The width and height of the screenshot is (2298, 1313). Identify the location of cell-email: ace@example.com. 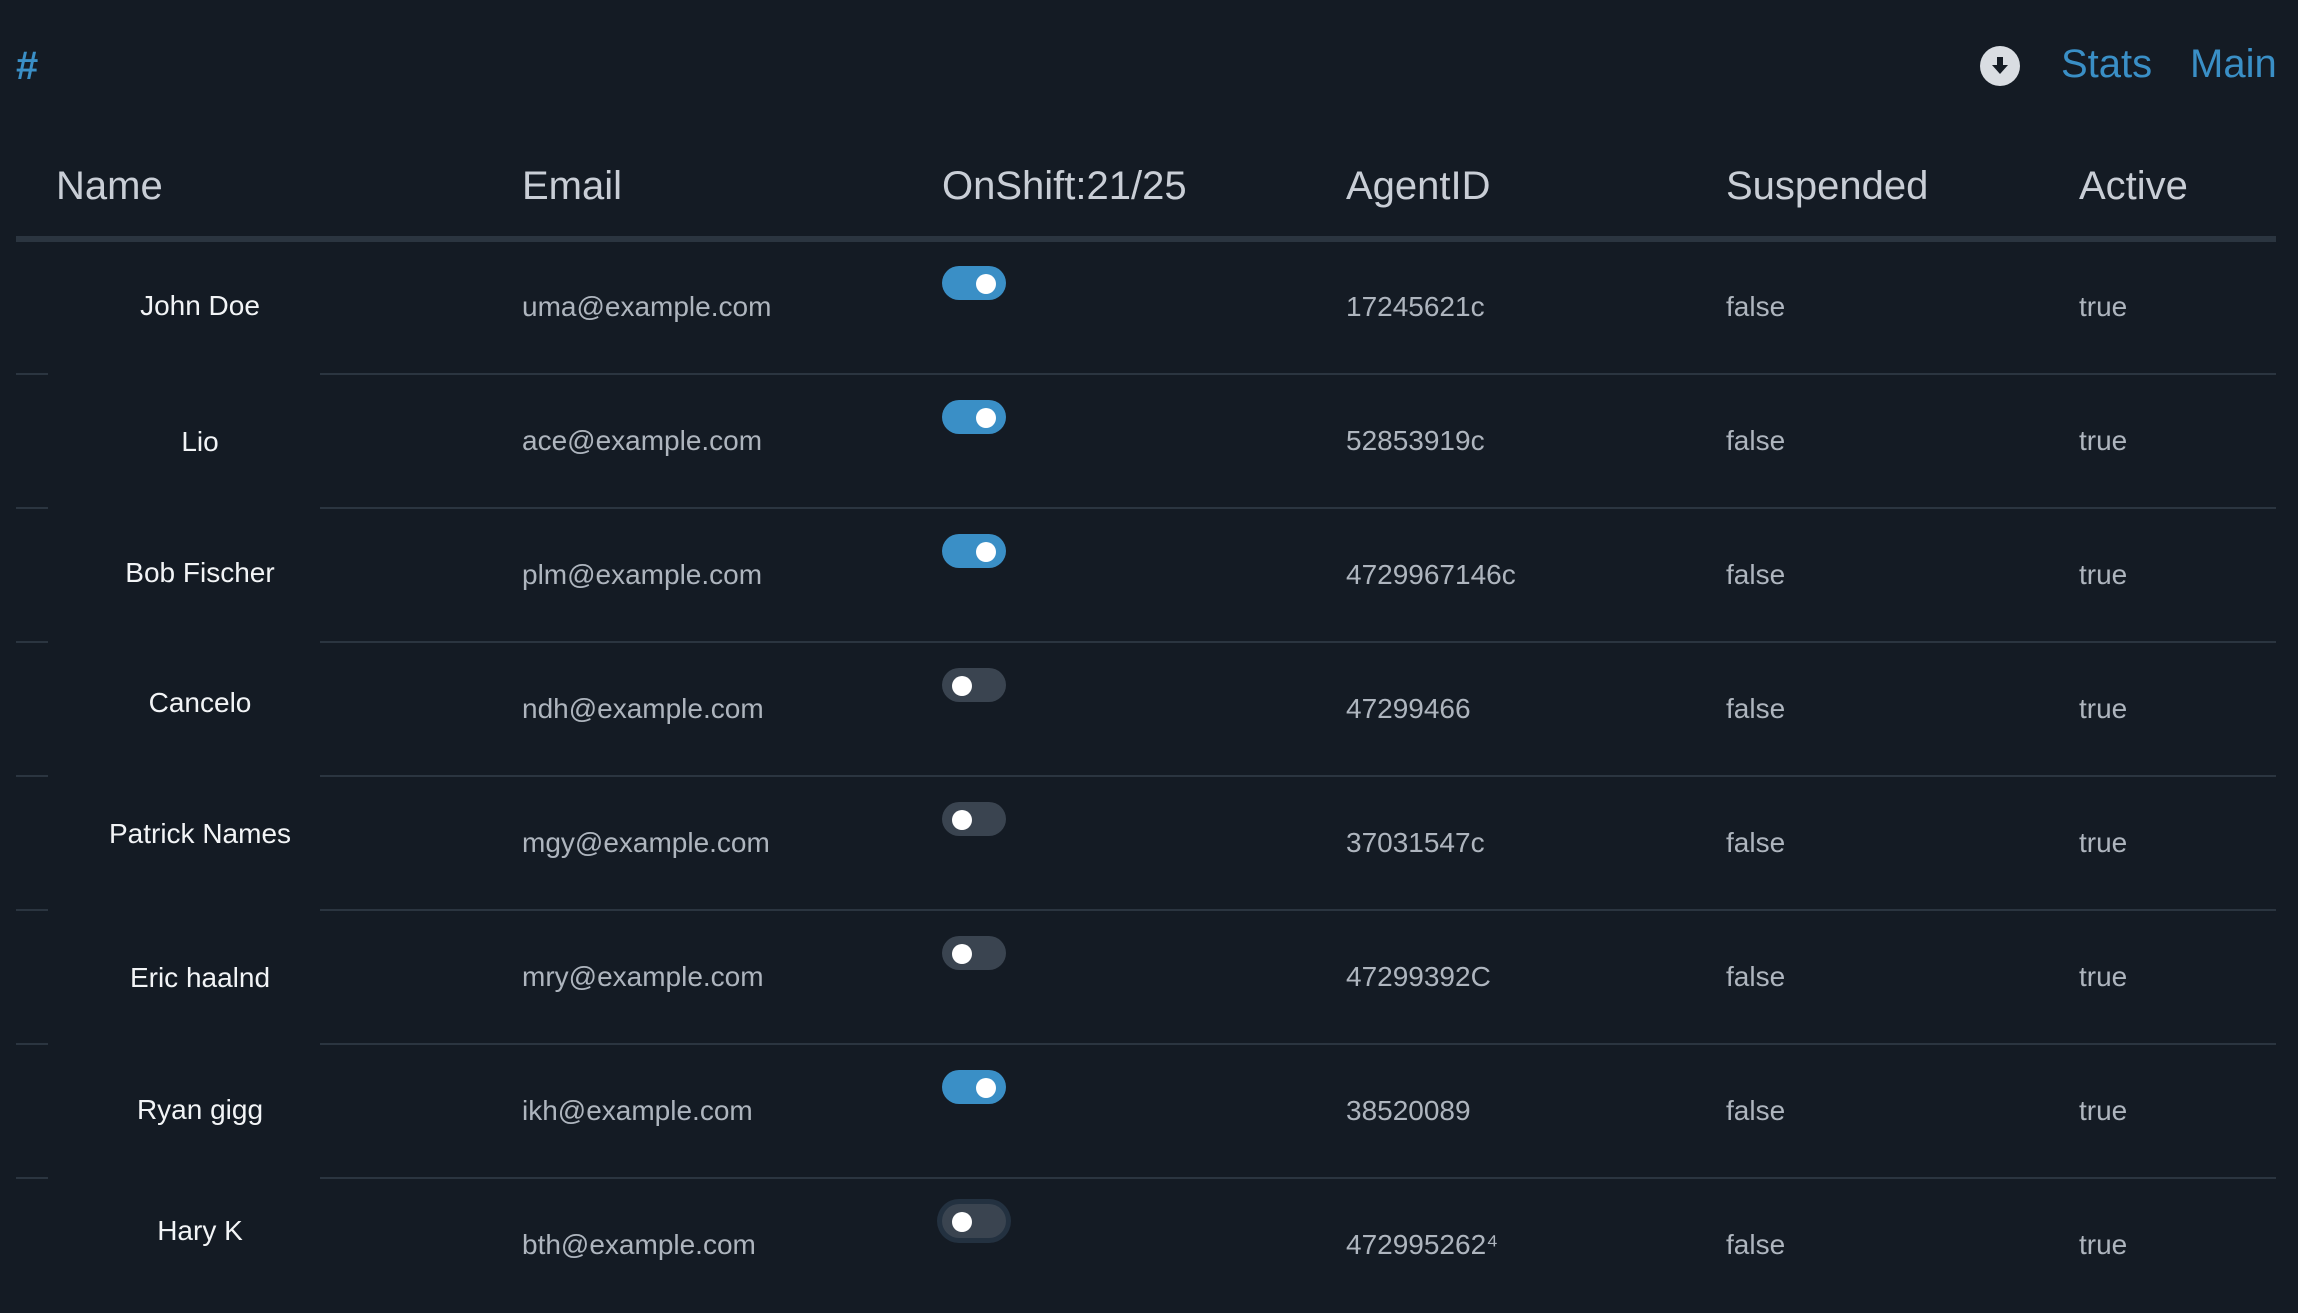
(642, 440).